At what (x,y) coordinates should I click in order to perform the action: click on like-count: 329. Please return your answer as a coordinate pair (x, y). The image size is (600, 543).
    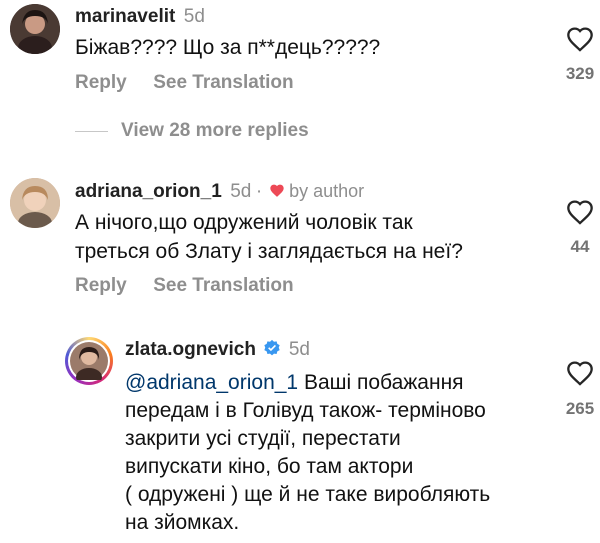
    Looking at the image, I should click on (580, 73).